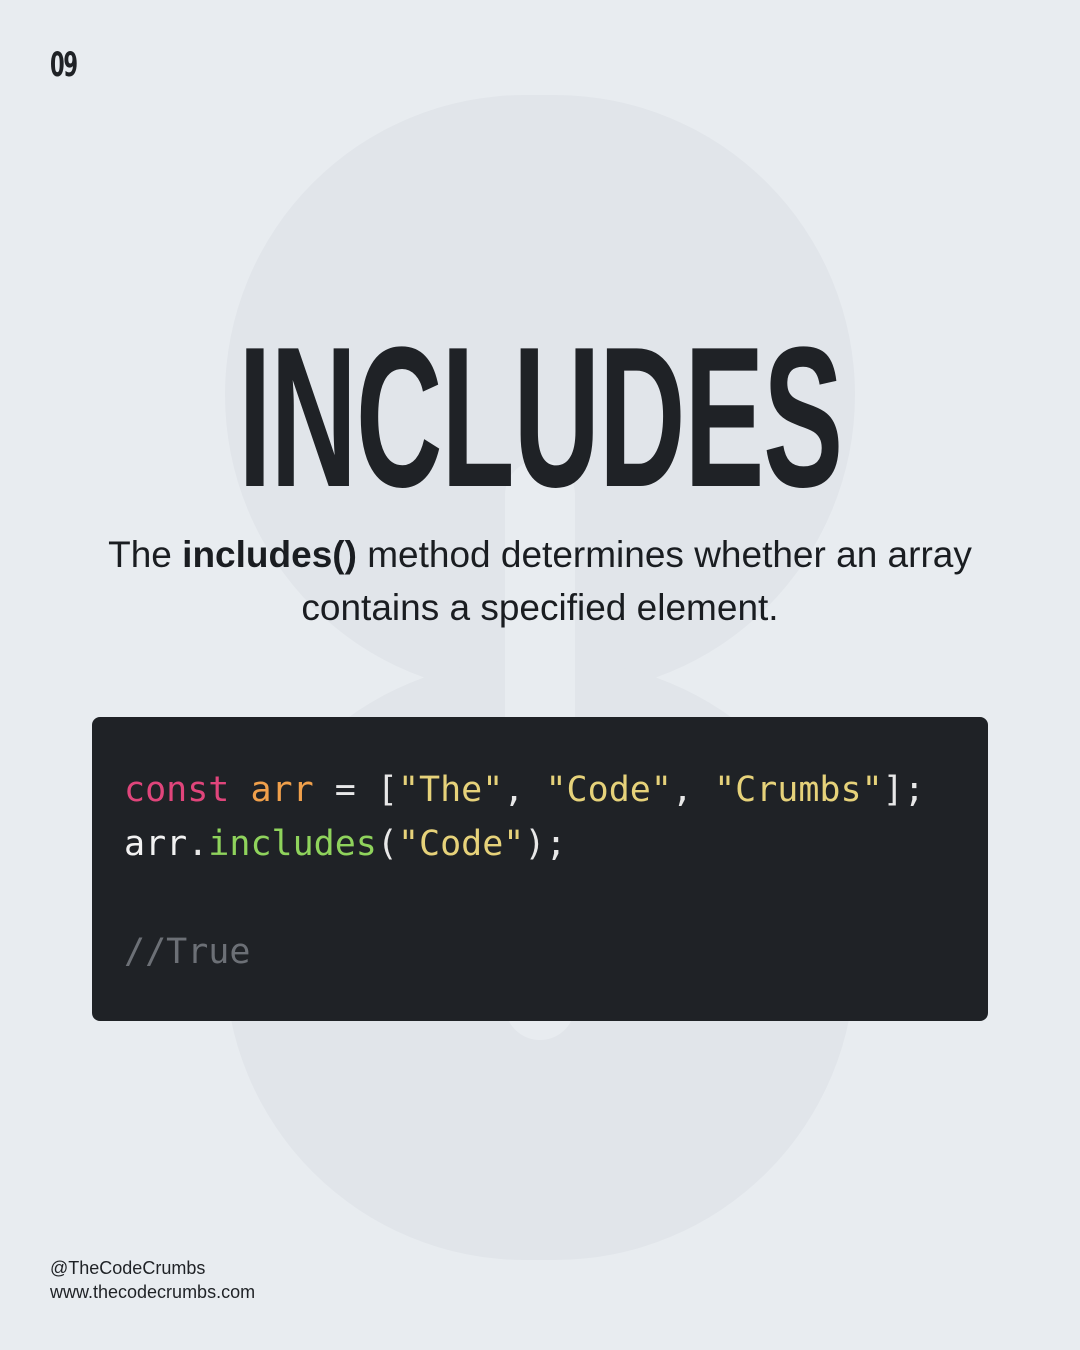  Describe the element at coordinates (545, 844) in the screenshot. I see `code-paren-close: );` at that location.